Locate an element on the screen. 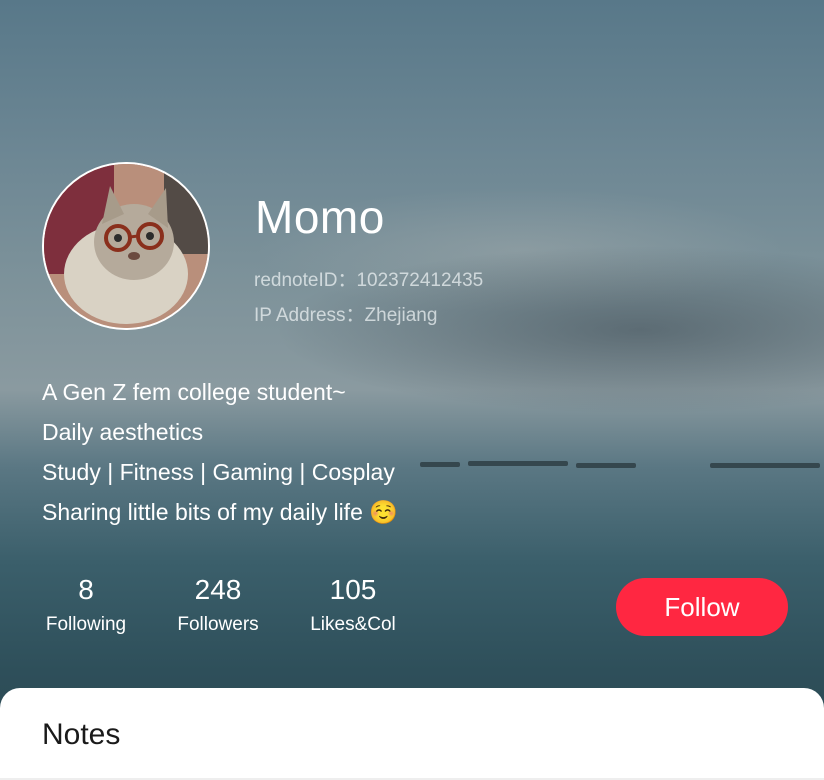 This screenshot has height=780, width=824. stat-followers: 248 Followers is located at coordinates (218, 604).